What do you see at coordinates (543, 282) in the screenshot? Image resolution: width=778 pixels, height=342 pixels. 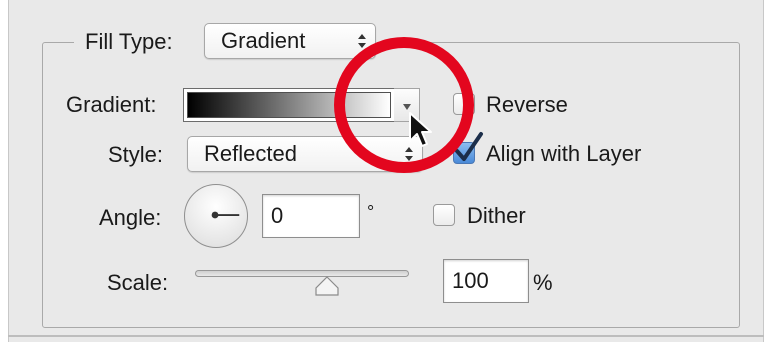 I see `scale-unit: %` at bounding box center [543, 282].